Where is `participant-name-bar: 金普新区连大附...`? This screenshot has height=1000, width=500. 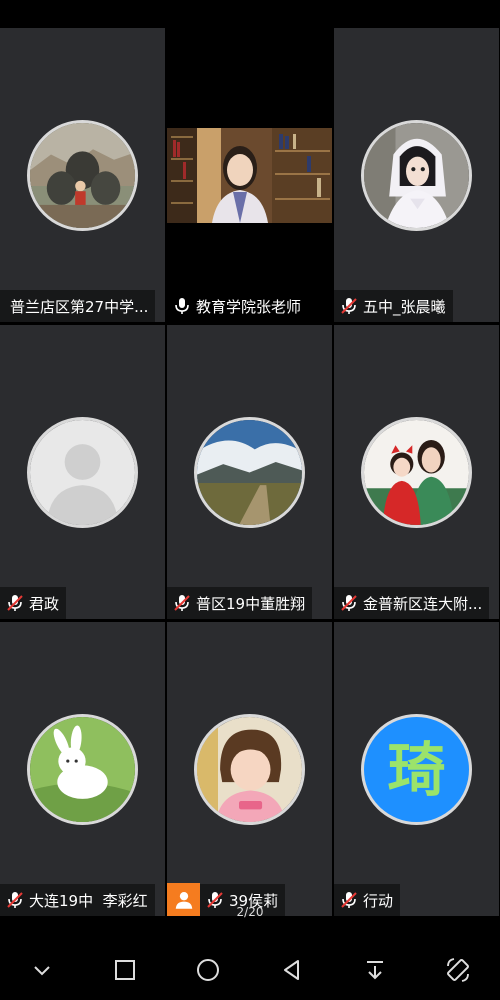 participant-name-bar: 金普新区连大附... is located at coordinates (412, 603).